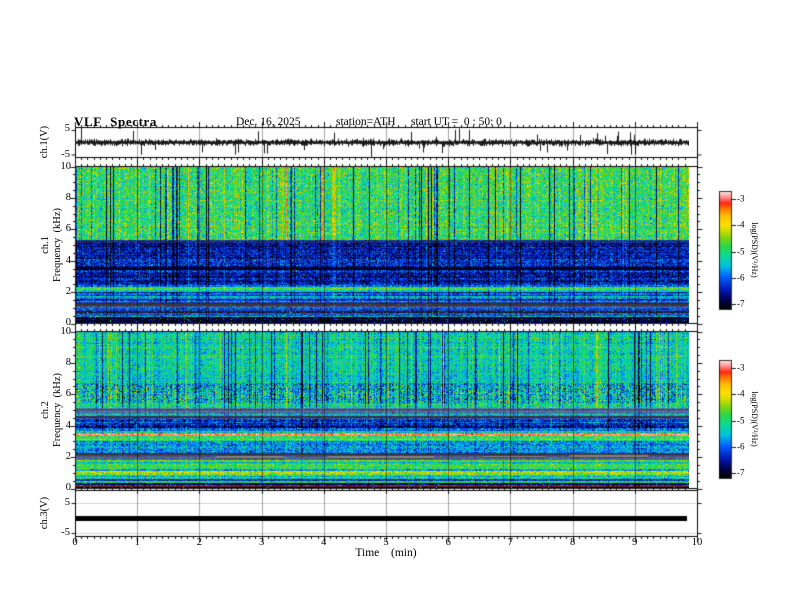 Image resolution: width=792 pixels, height=612 pixels. I want to click on spec1-channel-label: ch.1, so click(45, 245).